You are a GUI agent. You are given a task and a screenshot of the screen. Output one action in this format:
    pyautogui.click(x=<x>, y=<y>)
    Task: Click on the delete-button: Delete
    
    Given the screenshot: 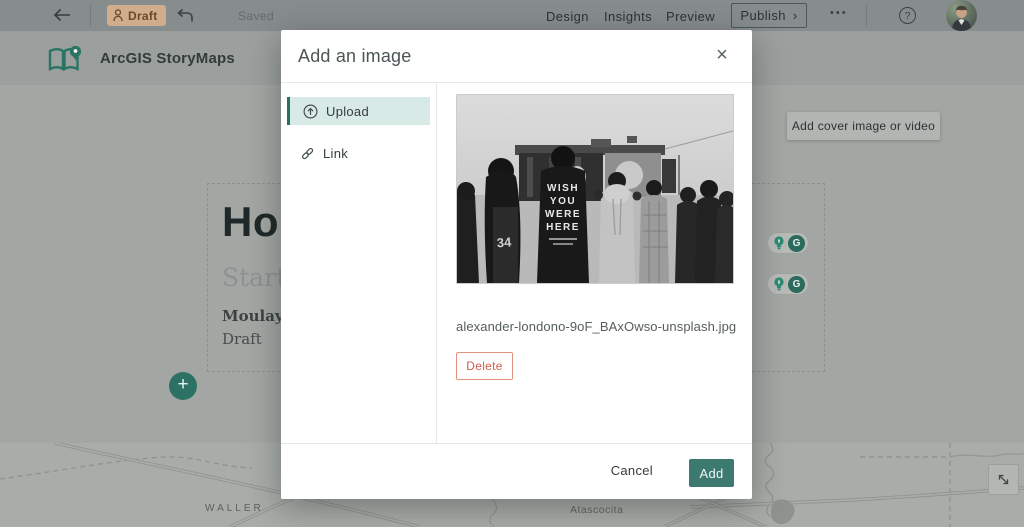 What is the action you would take?
    pyautogui.click(x=484, y=366)
    